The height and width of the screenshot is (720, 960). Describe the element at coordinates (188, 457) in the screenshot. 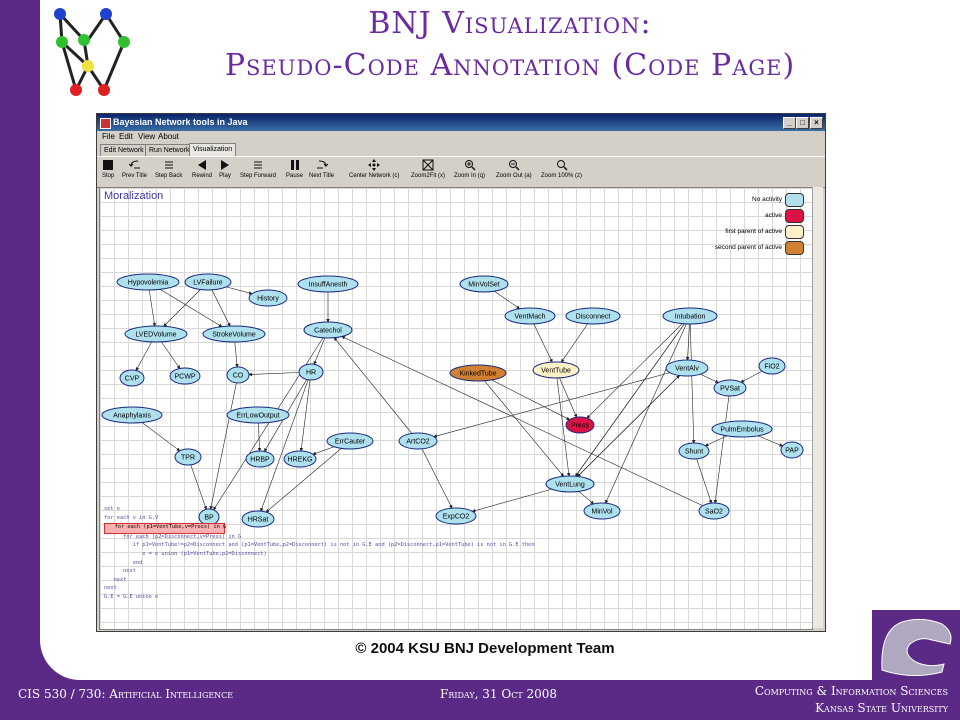

I see `graph-node-tpr: TPR` at that location.